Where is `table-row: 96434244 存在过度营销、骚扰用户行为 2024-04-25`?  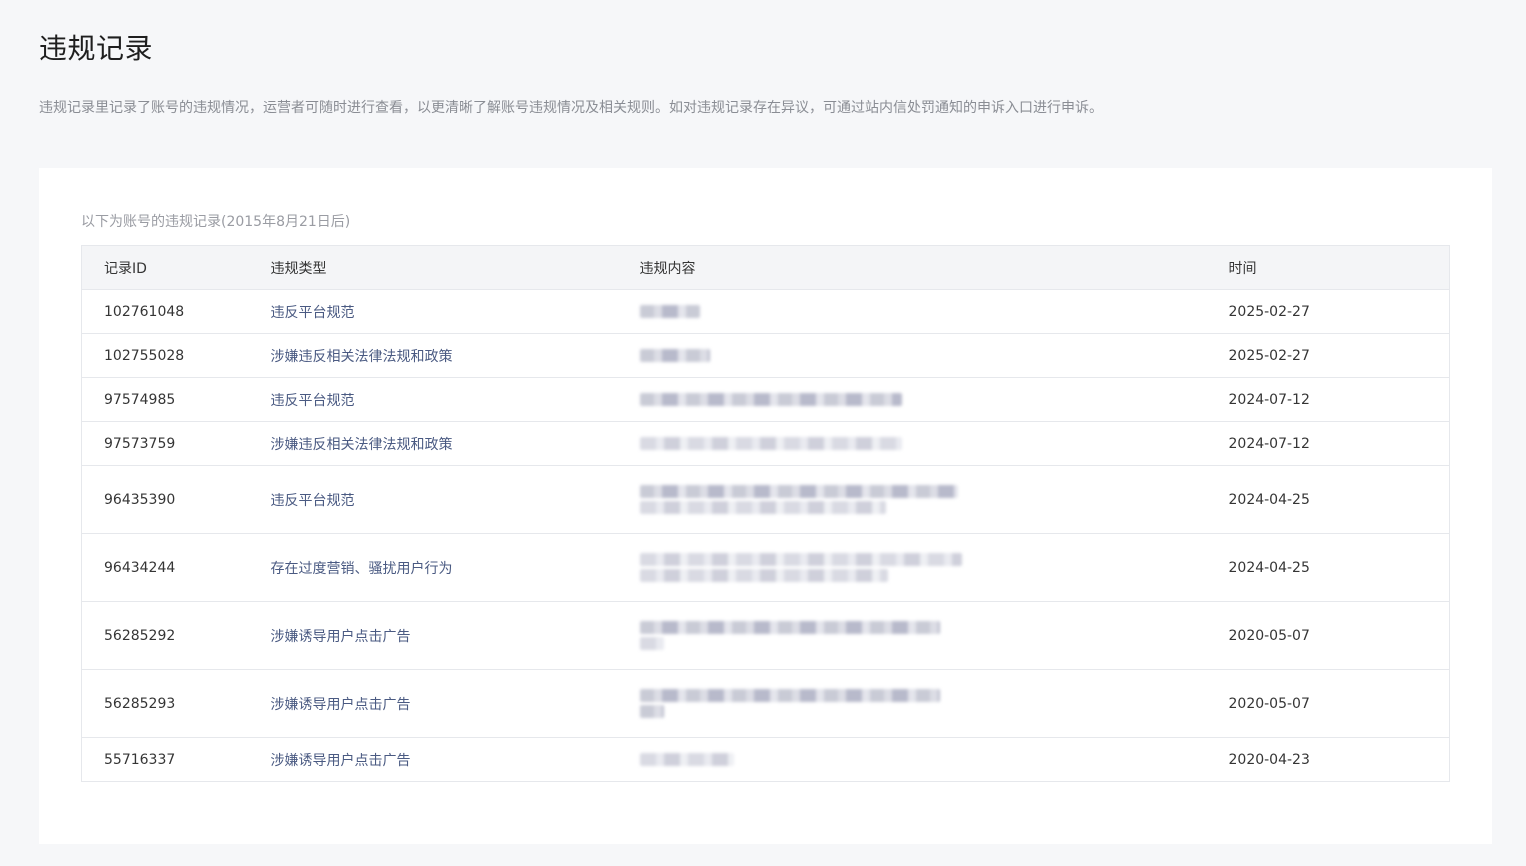 table-row: 96434244 存在过度营销、骚扰用户行为 2024-04-25 is located at coordinates (765, 567).